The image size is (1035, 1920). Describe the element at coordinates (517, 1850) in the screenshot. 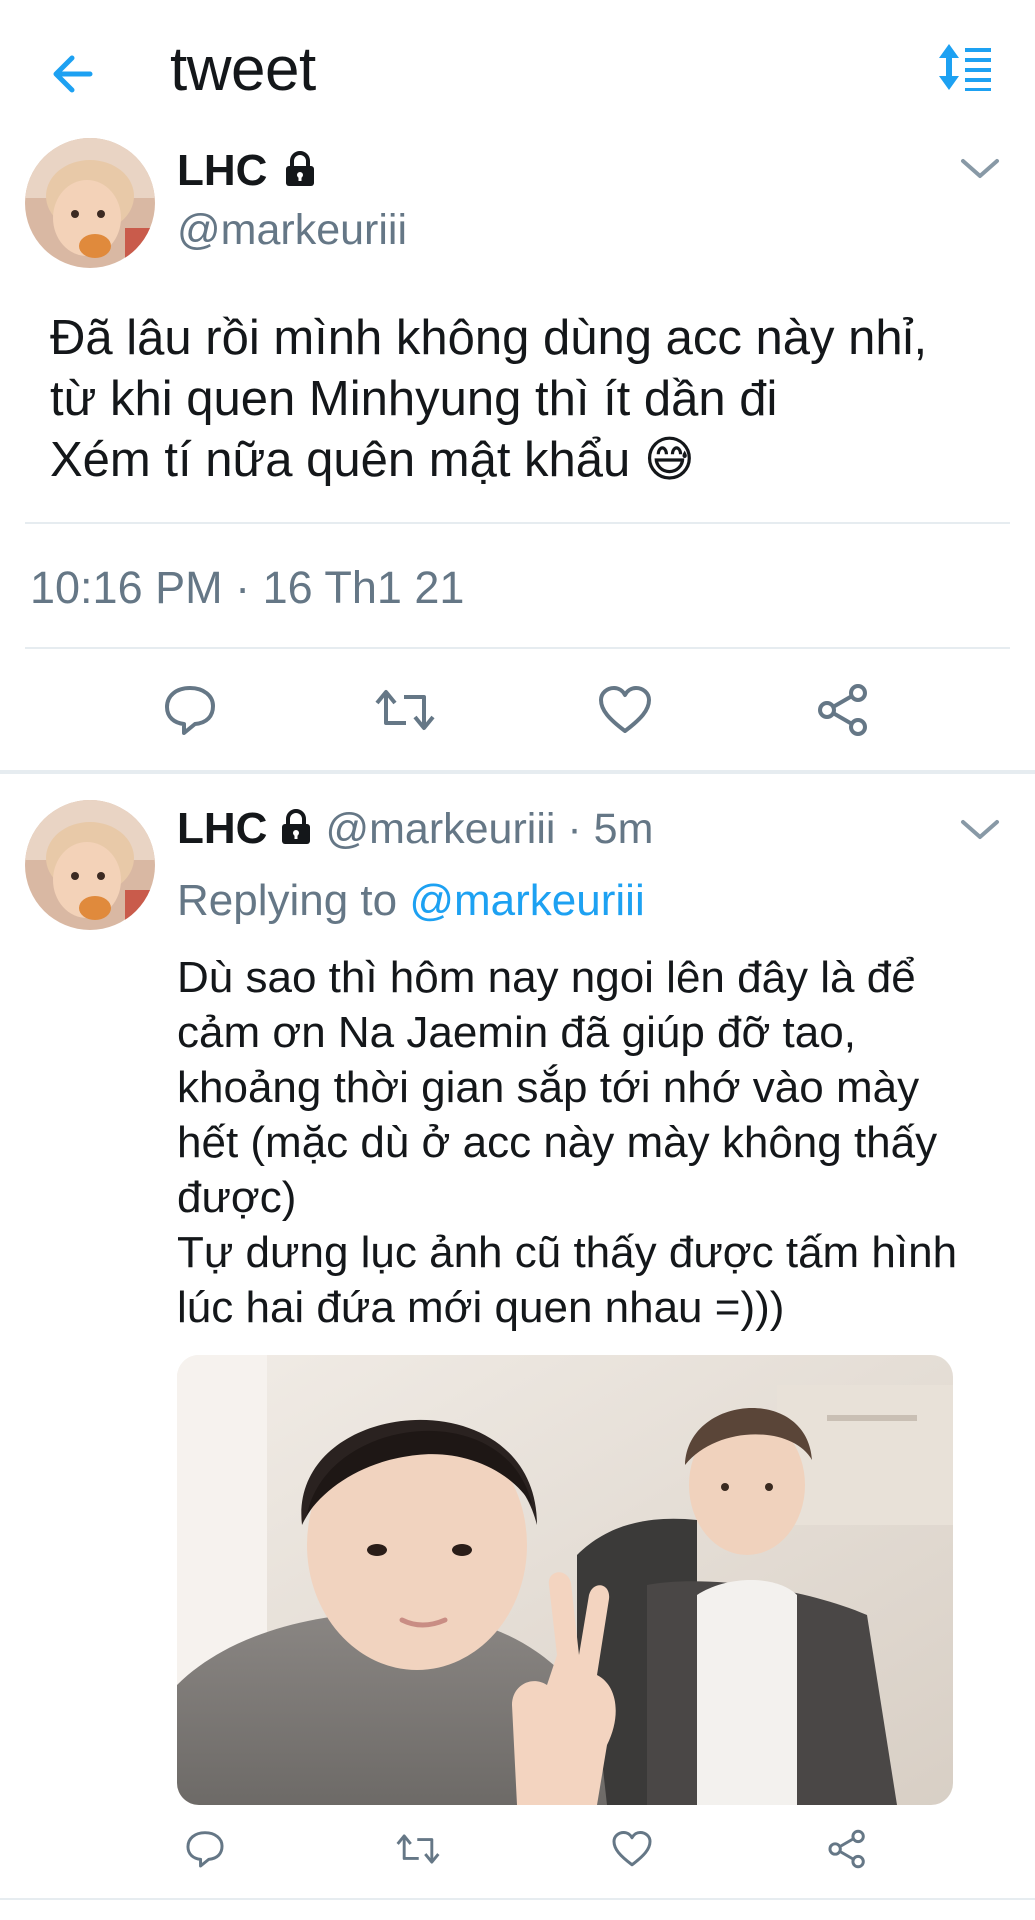

I see `reply-actions` at that location.